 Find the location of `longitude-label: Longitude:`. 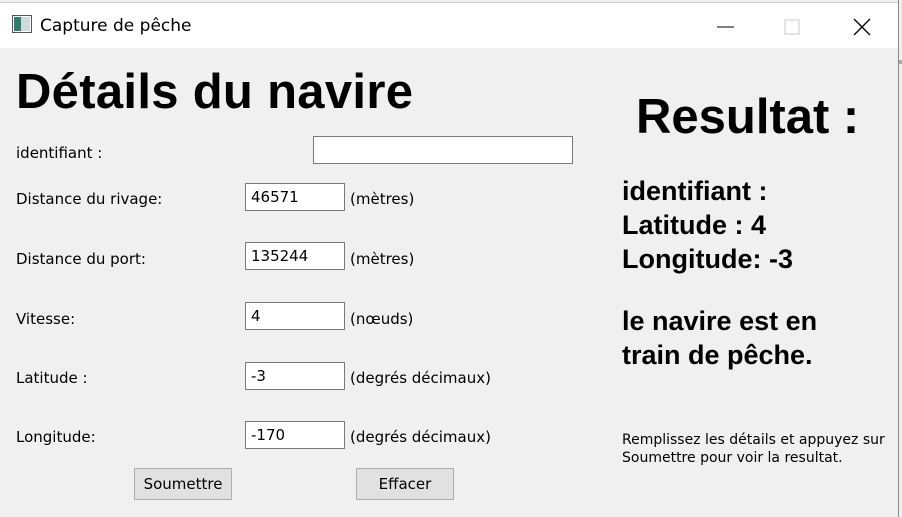

longitude-label: Longitude: is located at coordinates (56, 437).